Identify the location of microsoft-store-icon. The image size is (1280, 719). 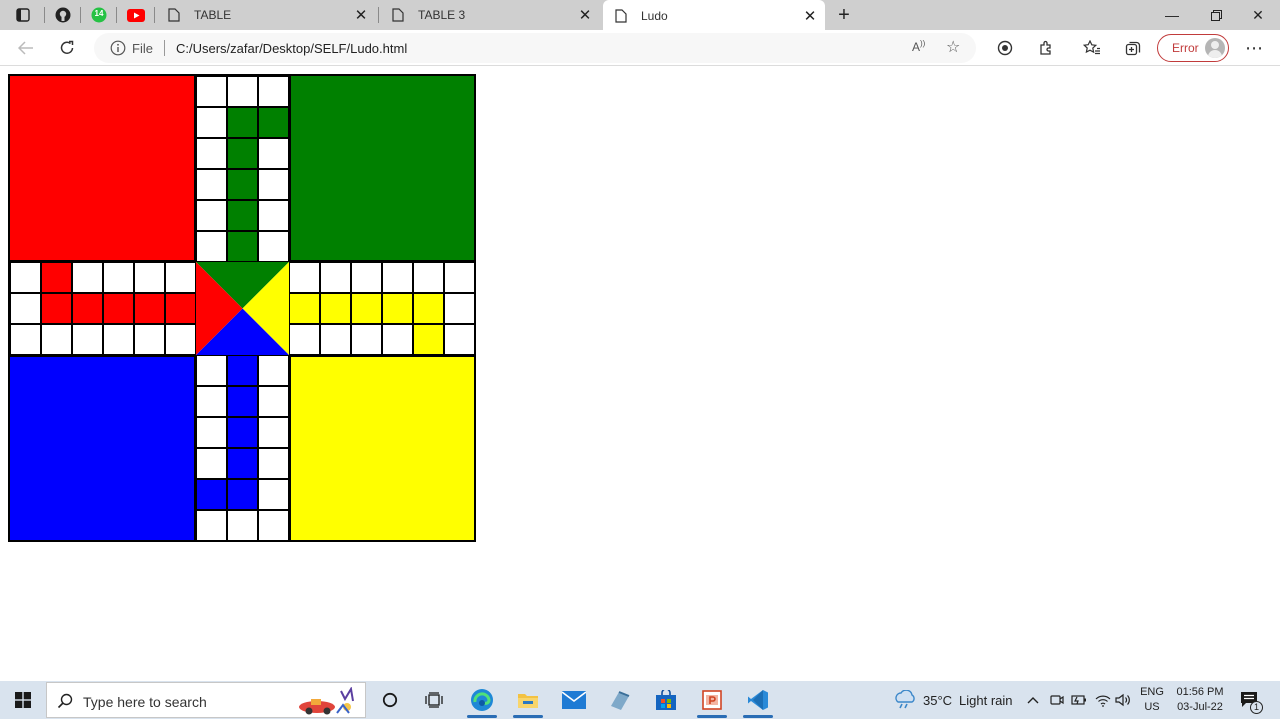
(666, 700).